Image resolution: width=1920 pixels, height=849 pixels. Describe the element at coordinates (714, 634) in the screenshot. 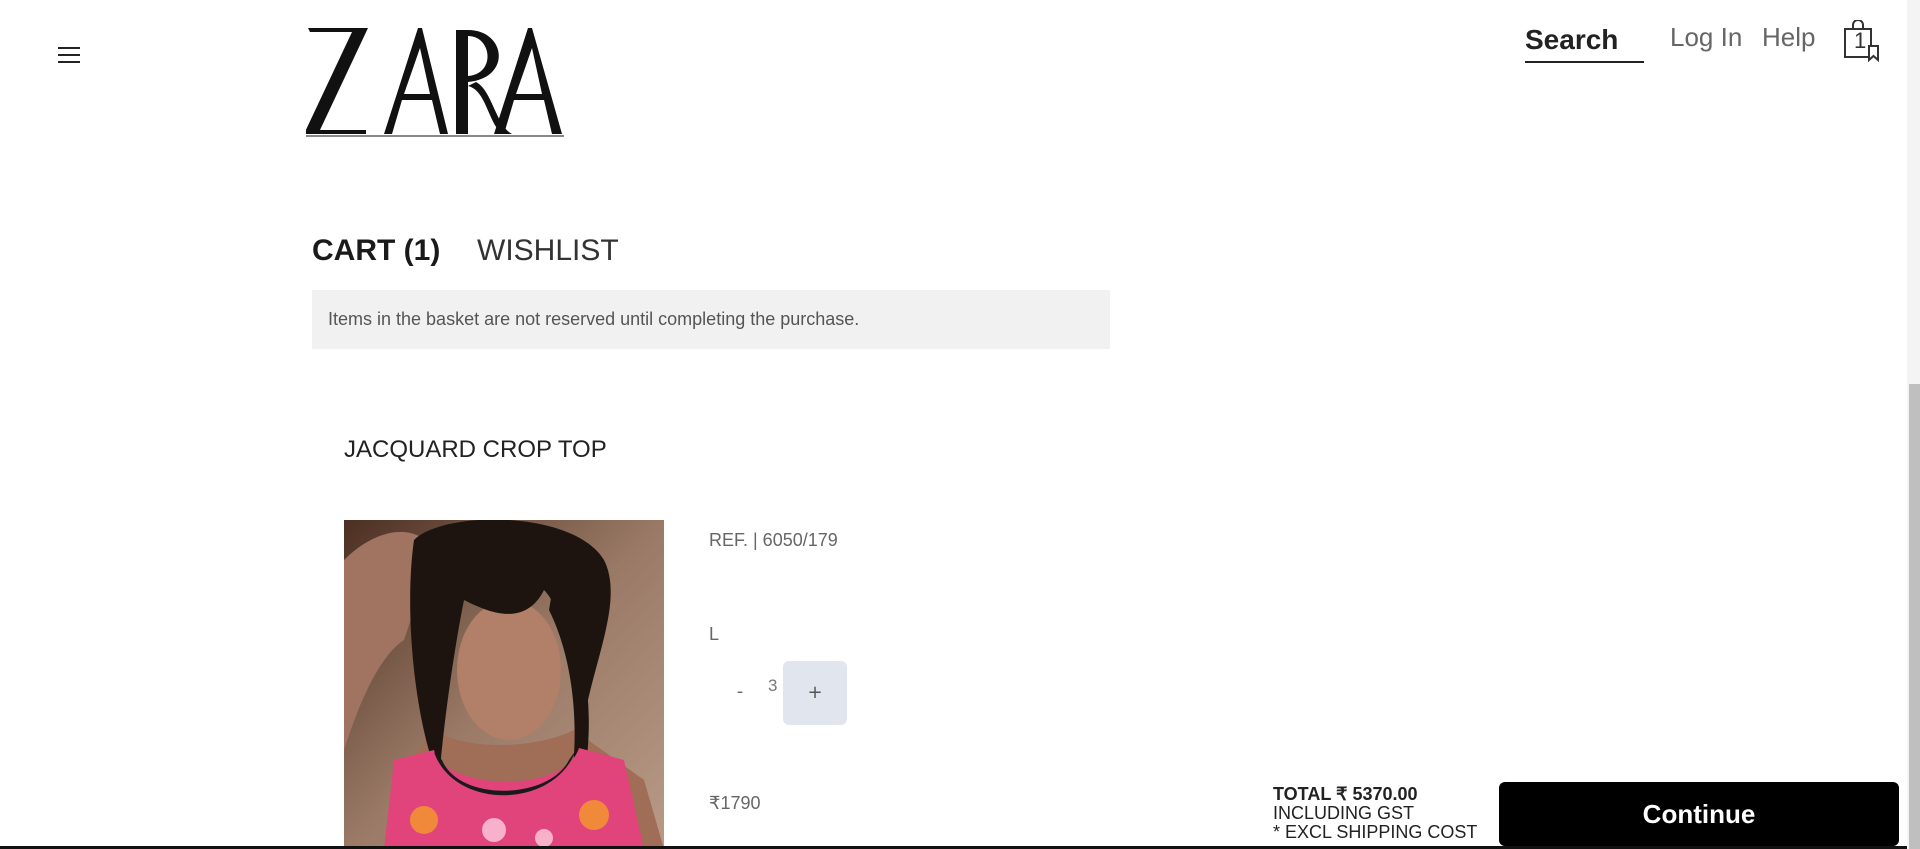

I see `product-size: L` at that location.